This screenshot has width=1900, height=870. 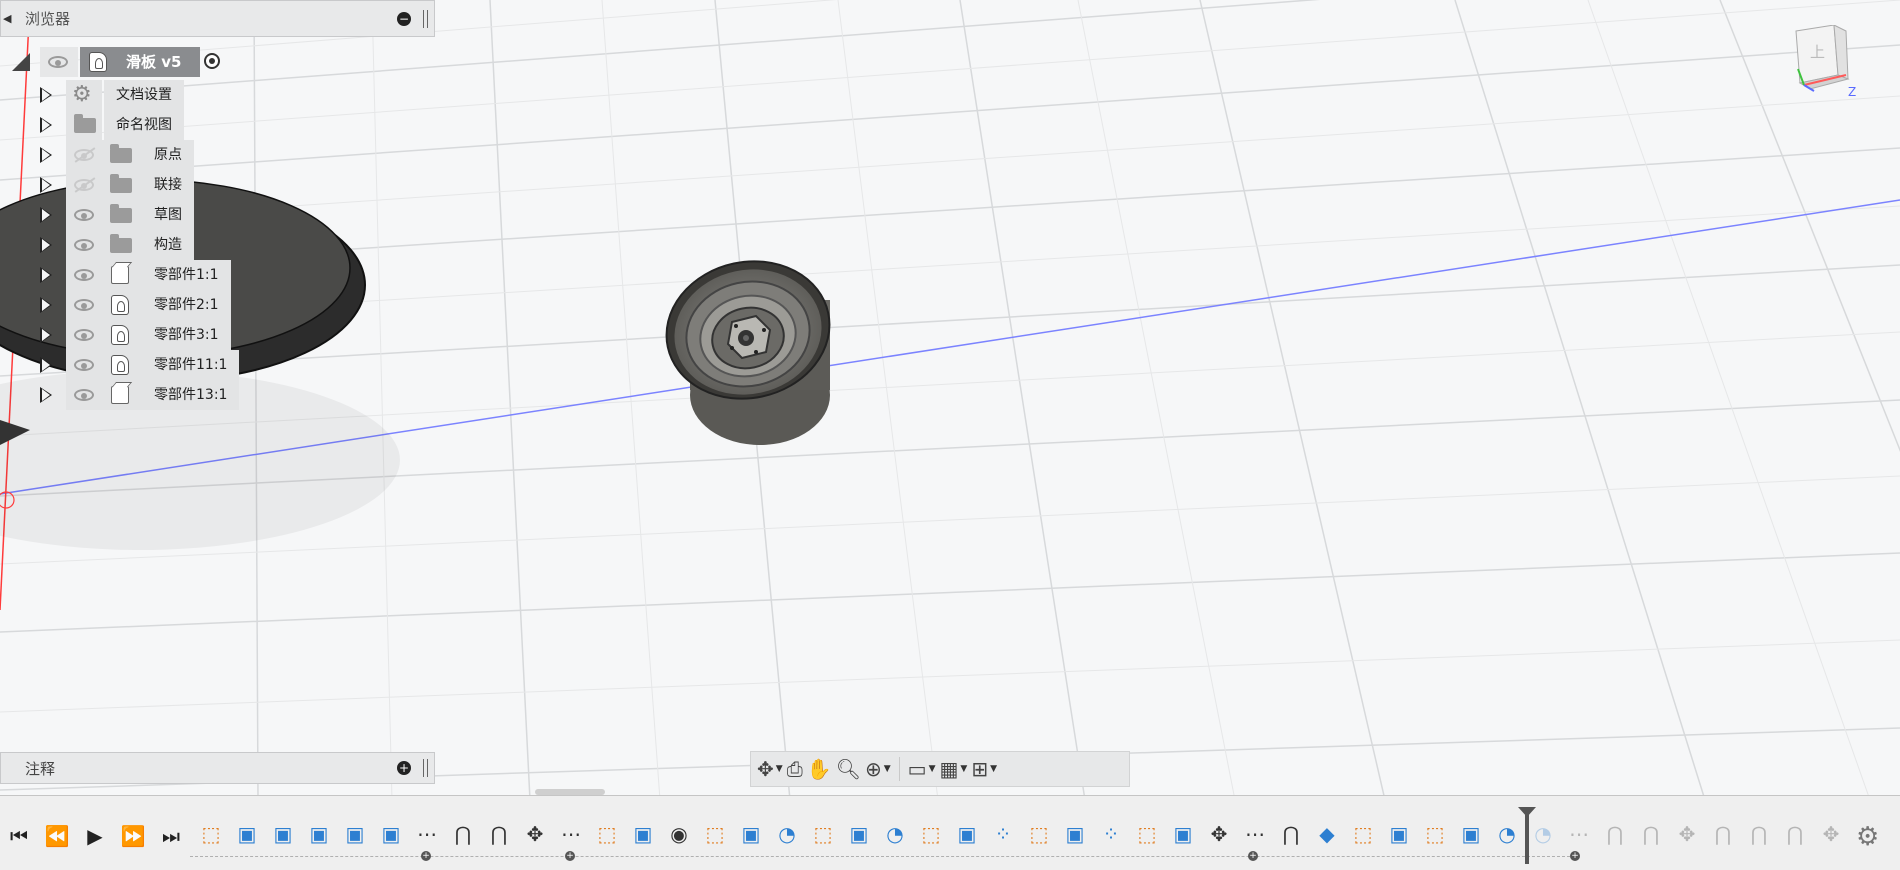 What do you see at coordinates (212, 61) in the screenshot?
I see `activate-radio-icon` at bounding box center [212, 61].